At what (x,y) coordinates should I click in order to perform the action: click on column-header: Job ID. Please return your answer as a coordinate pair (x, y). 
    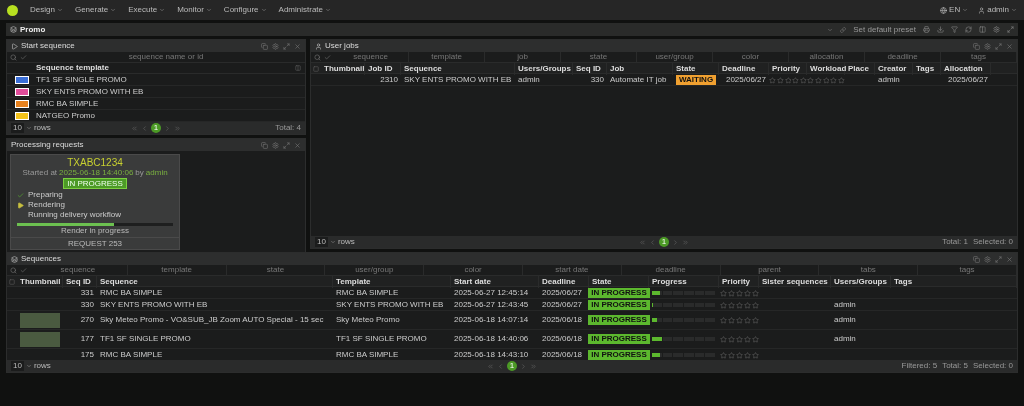
    Looking at the image, I should click on (380, 69).